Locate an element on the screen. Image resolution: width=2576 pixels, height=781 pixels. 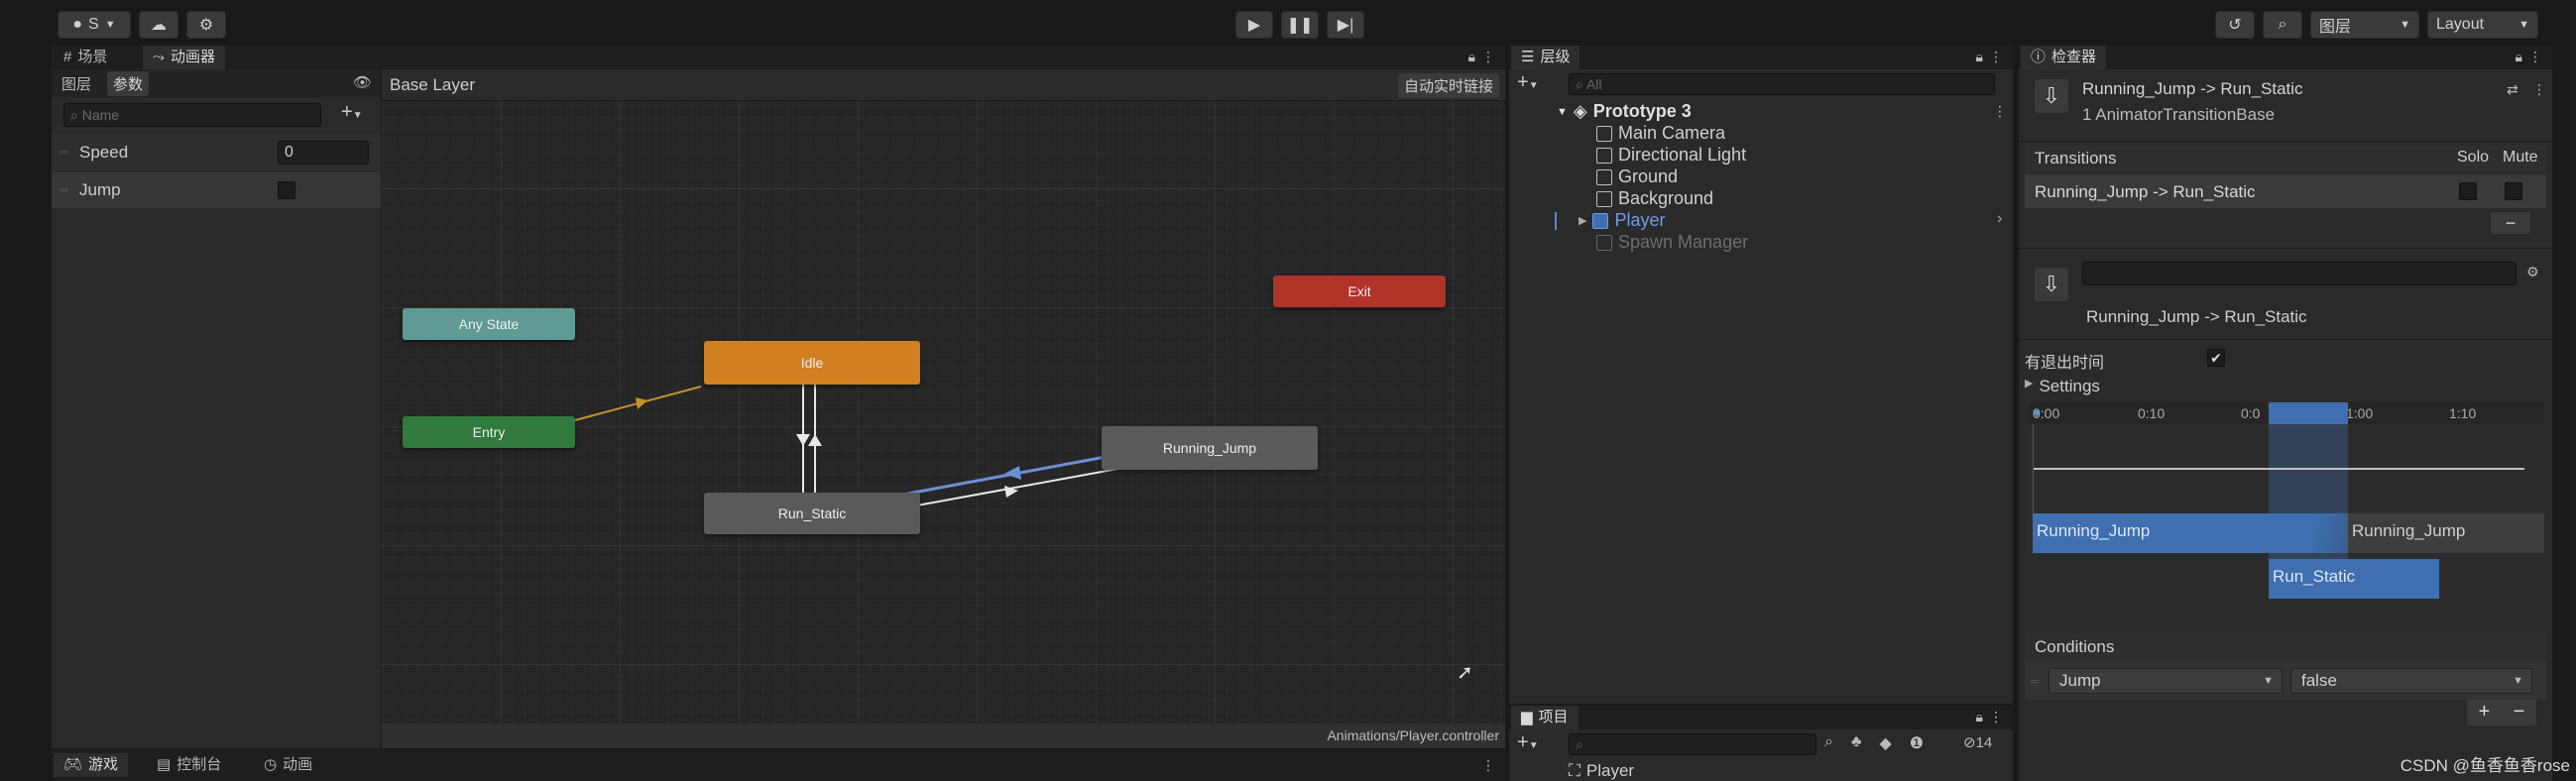
parameter-row: ═ Jump is located at coordinates (216, 190).